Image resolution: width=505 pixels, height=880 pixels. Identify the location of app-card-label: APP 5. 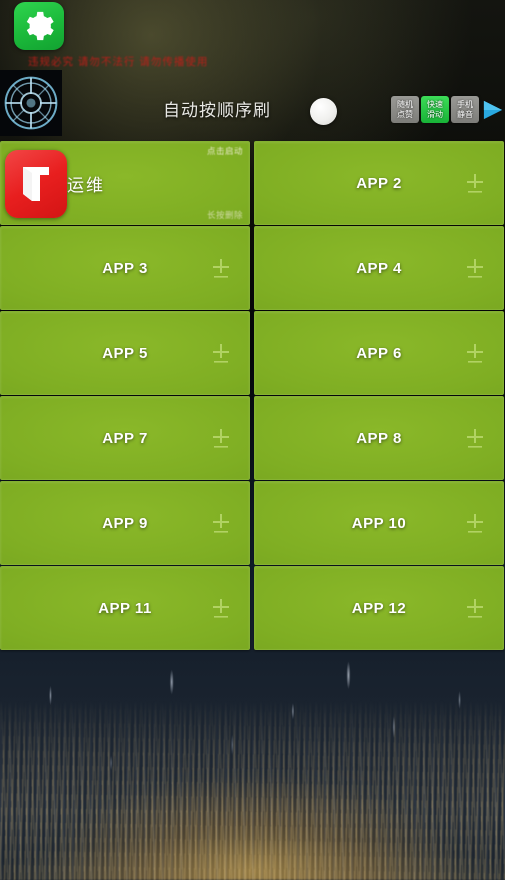
(125, 353).